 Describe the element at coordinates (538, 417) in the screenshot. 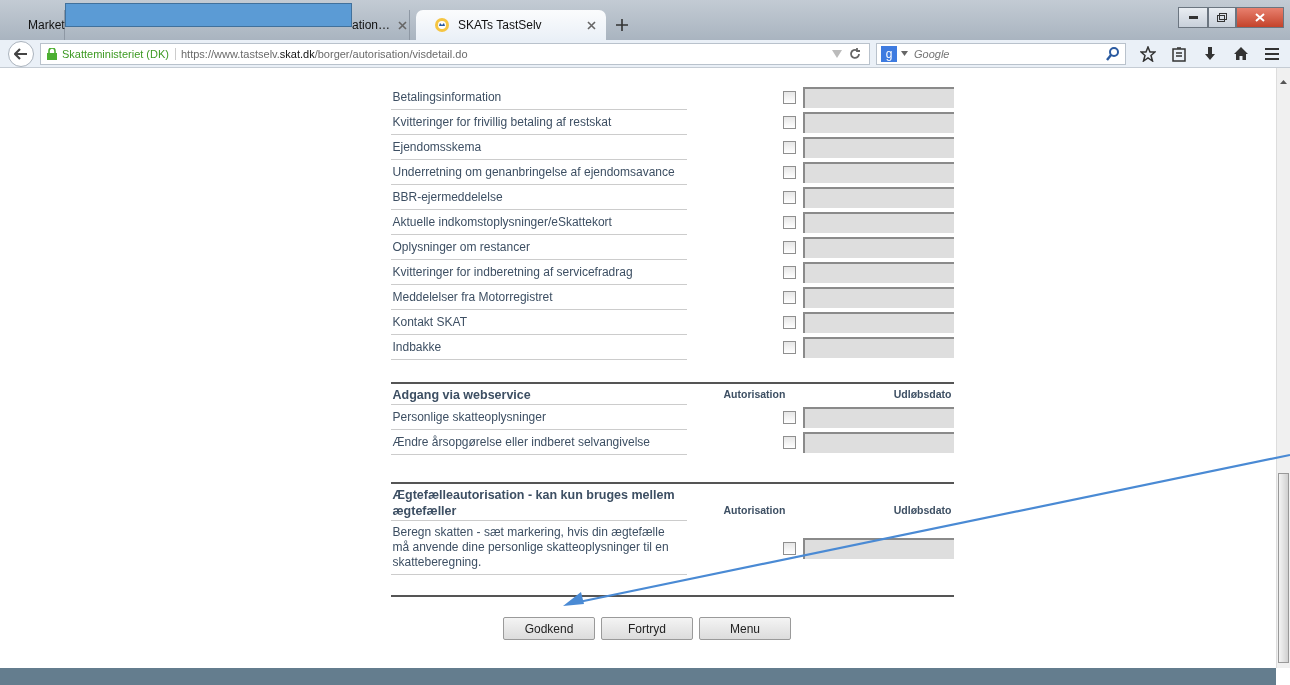

I see `permission-label: Personlige skatteoplysninger` at that location.